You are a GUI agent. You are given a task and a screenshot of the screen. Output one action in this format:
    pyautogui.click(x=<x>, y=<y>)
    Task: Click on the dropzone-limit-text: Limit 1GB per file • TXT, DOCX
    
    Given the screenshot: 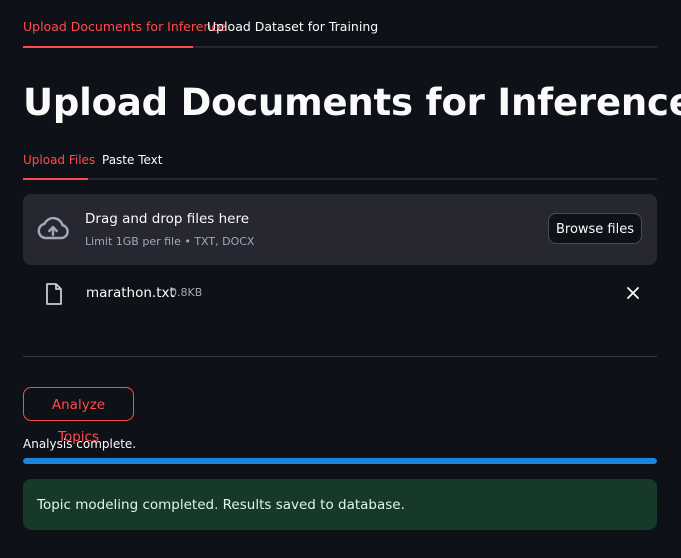 What is the action you would take?
    pyautogui.click(x=170, y=241)
    